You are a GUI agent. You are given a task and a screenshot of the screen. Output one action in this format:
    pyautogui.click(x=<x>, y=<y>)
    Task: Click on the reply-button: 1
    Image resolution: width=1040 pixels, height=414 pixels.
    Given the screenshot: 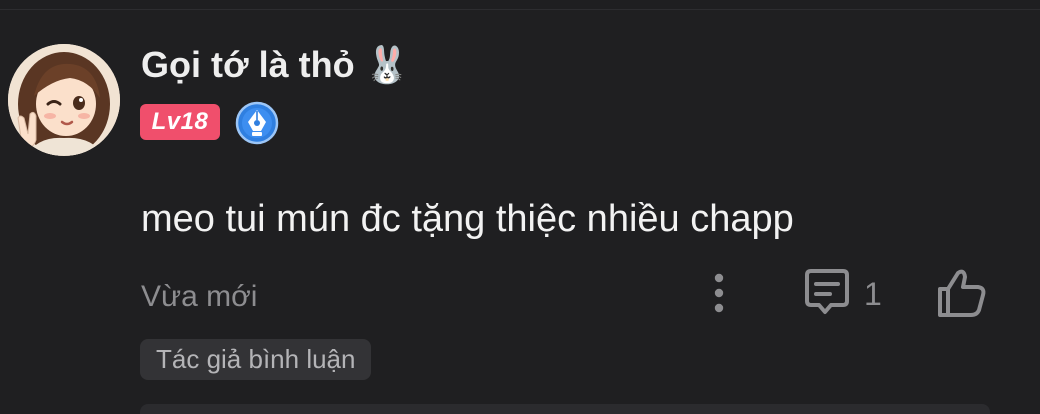 What is the action you would take?
    pyautogui.click(x=847, y=293)
    